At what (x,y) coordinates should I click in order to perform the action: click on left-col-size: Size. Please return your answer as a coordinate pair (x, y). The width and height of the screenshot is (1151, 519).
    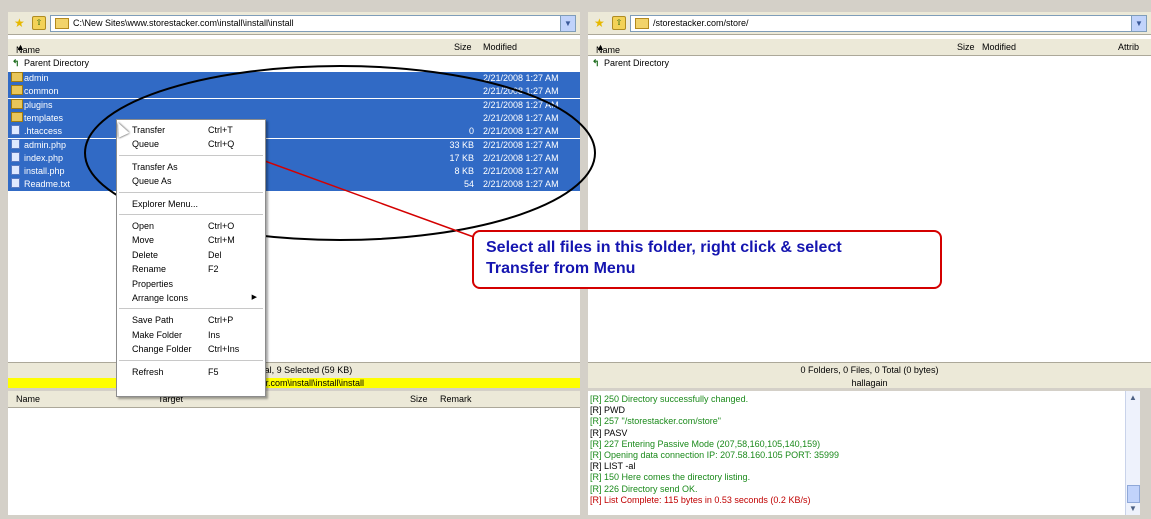
    Looking at the image, I should click on (463, 47).